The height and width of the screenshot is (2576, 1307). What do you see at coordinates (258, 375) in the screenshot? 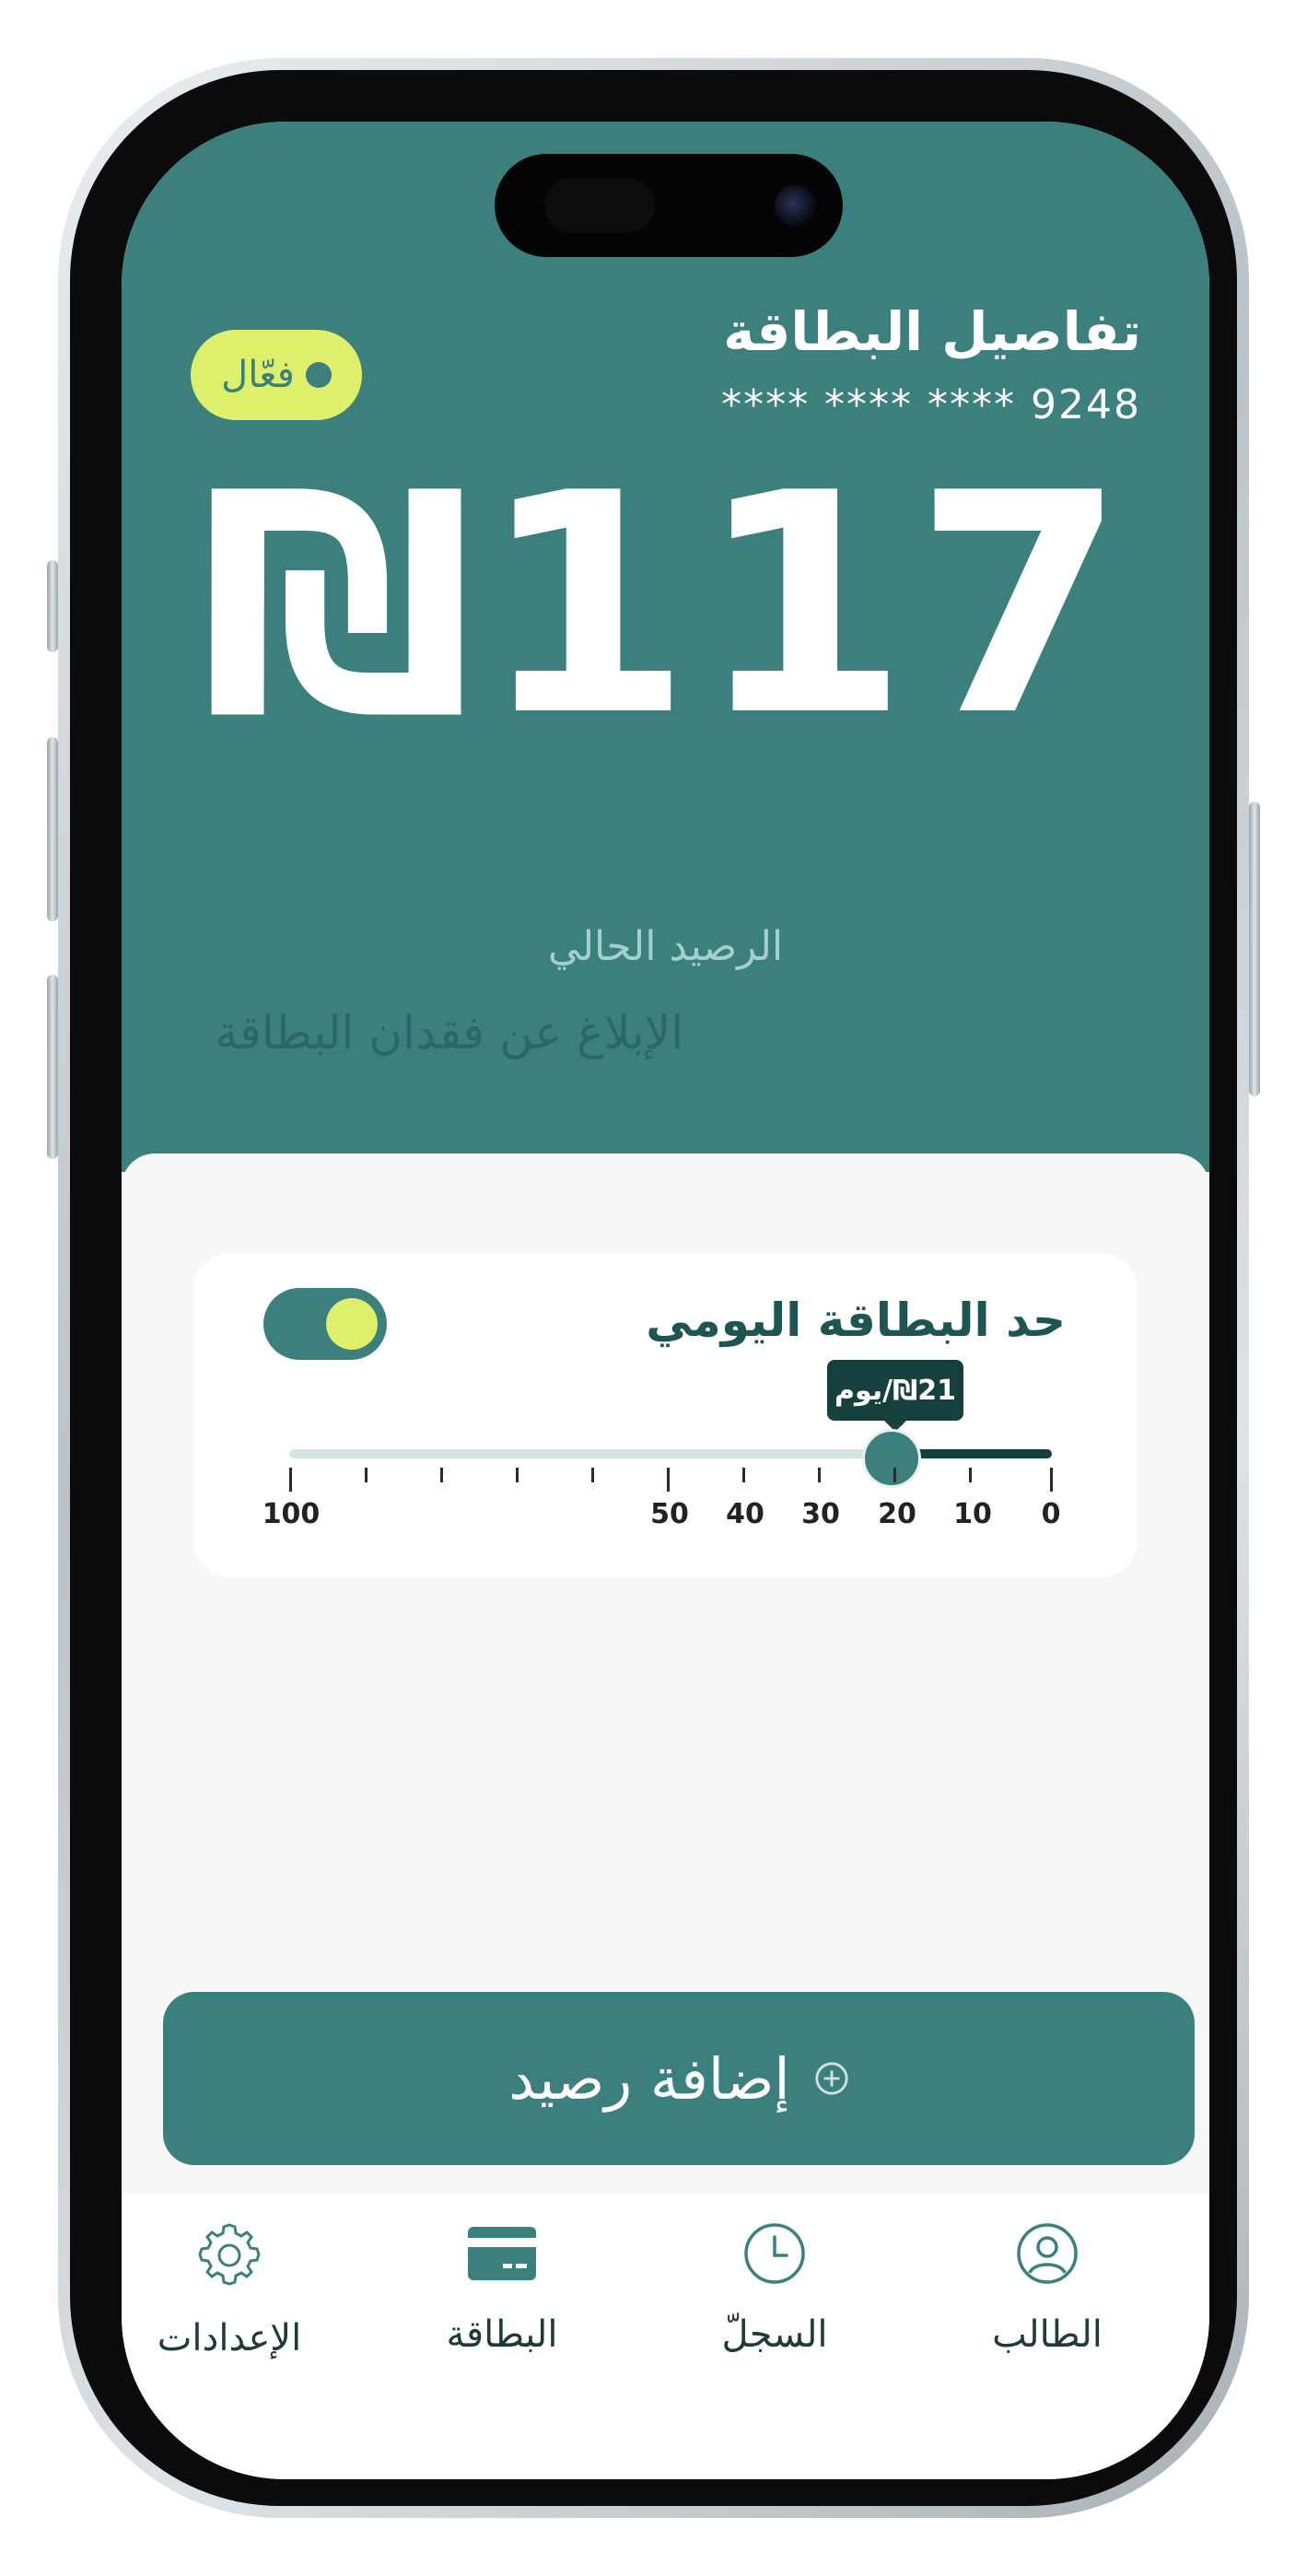
I see `status-label: فعّال` at bounding box center [258, 375].